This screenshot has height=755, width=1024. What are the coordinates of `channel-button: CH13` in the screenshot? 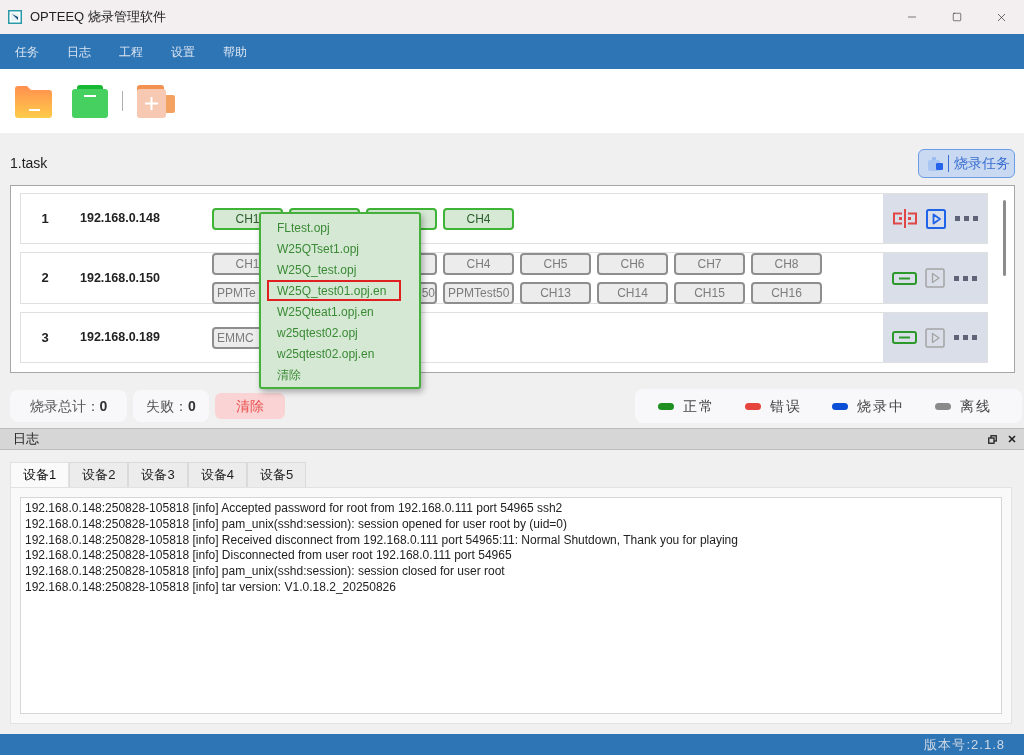 It's located at (555, 292).